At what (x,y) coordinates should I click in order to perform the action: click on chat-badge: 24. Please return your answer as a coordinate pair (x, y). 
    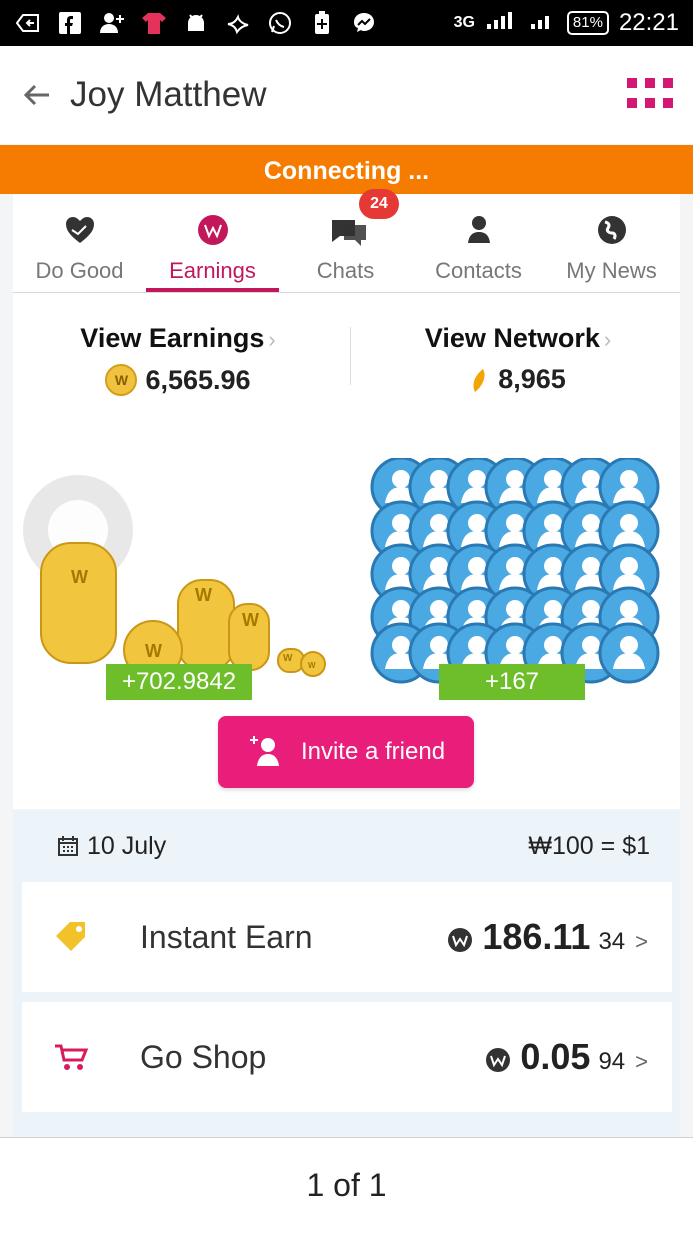
    Looking at the image, I should click on (379, 204).